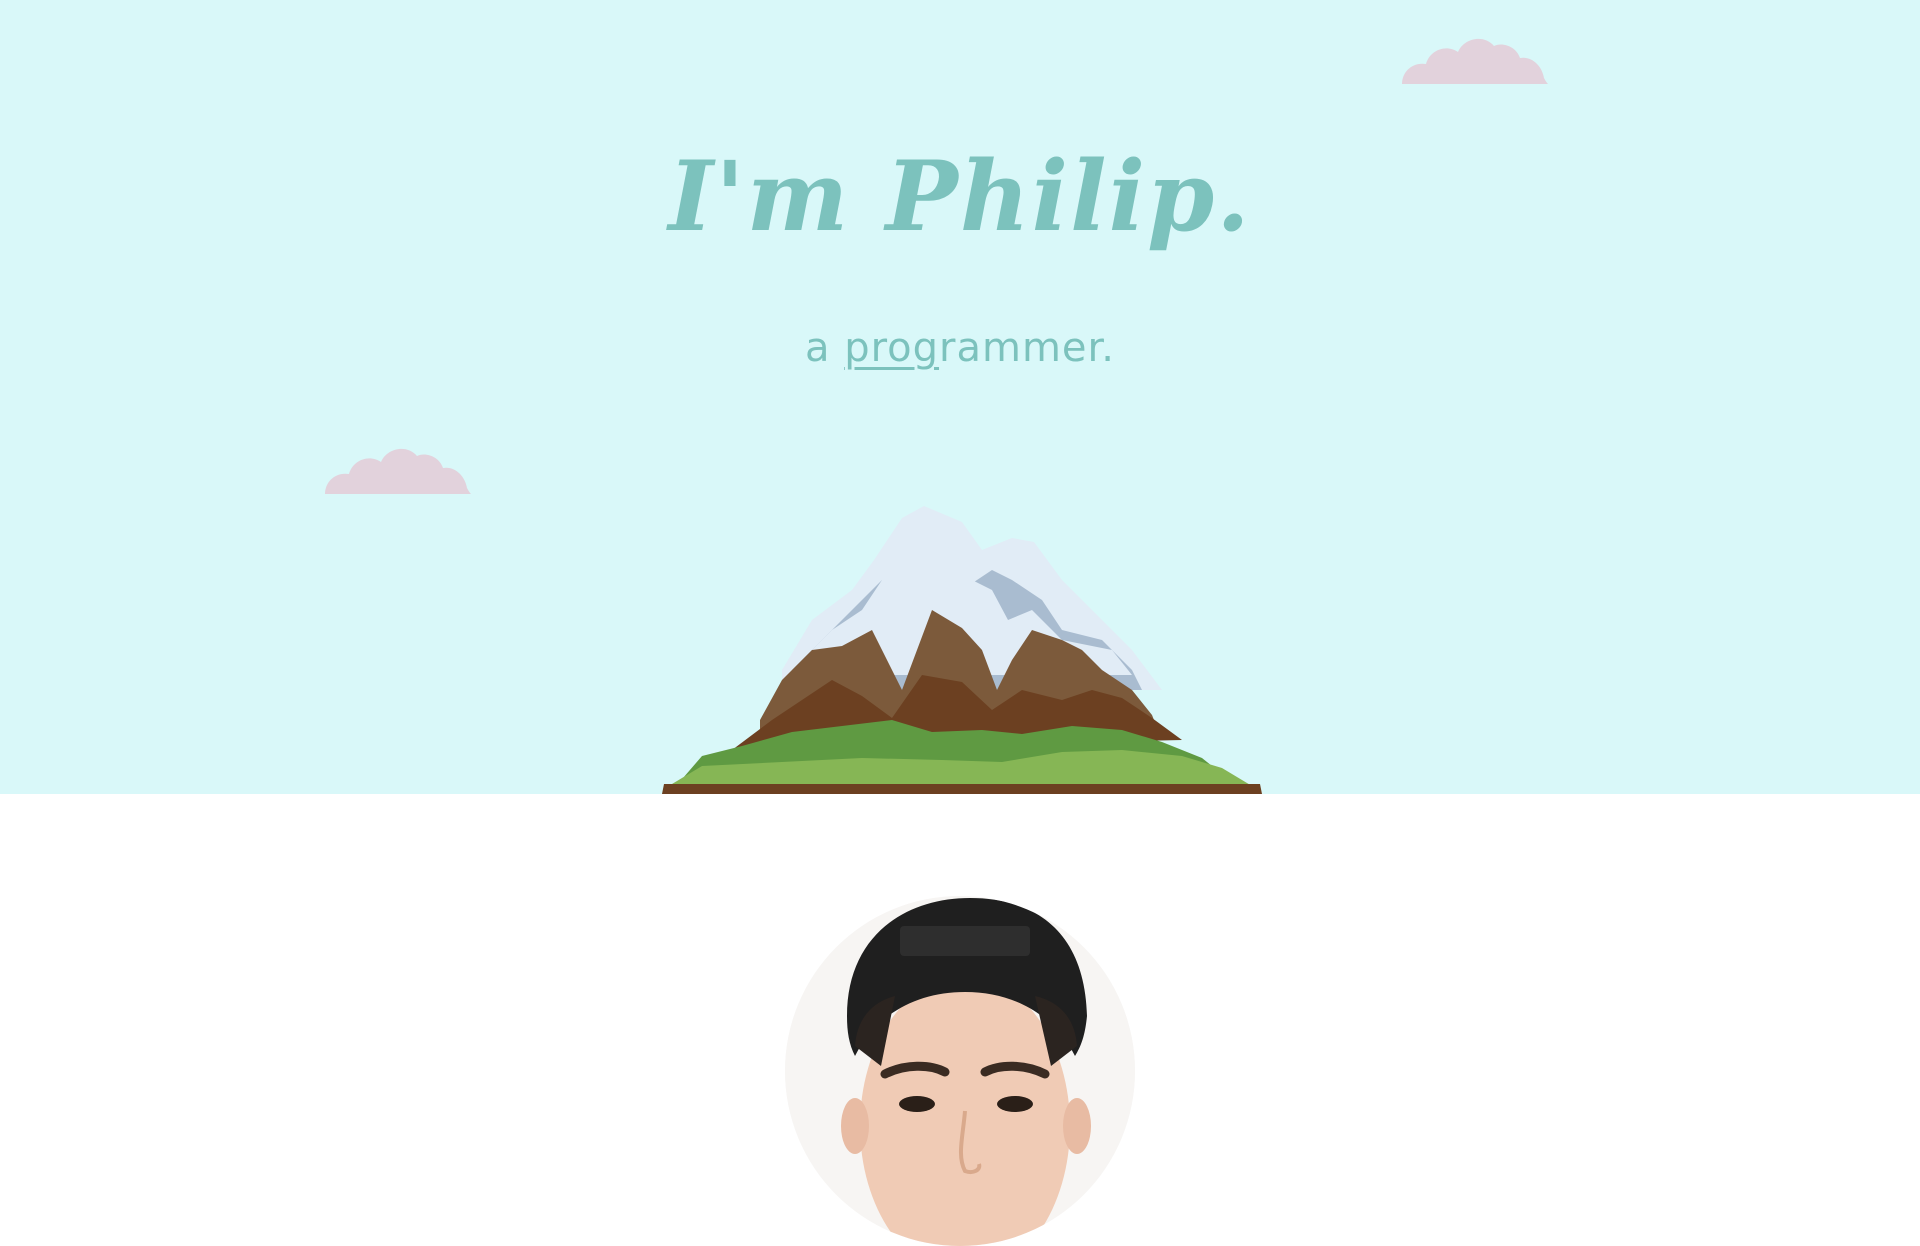 This screenshot has width=1920, height=1246. Describe the element at coordinates (892, 348) in the screenshot. I see `subtitle-typed-highlight: prog` at that location.